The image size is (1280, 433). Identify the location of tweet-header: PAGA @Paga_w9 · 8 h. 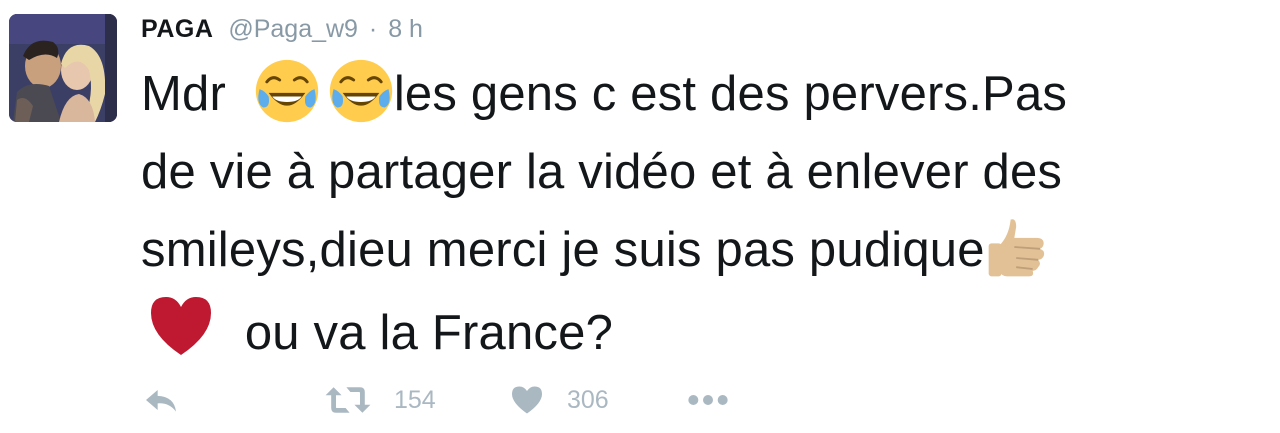
(282, 29).